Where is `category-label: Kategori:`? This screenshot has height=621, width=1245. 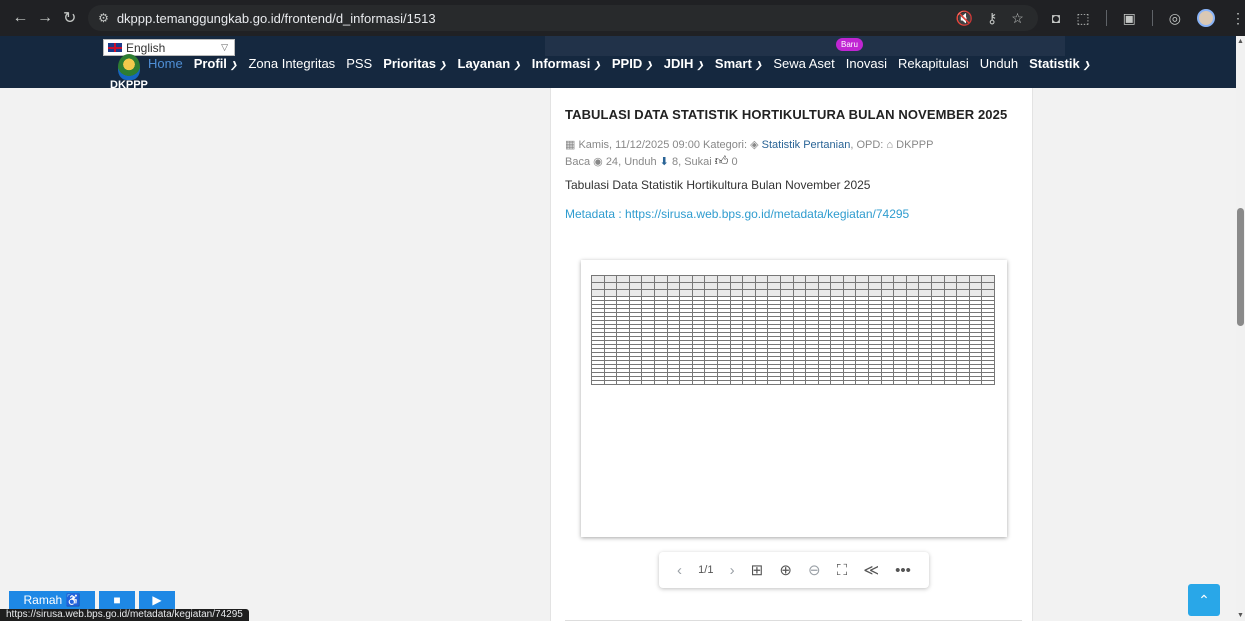 category-label: Kategori: is located at coordinates (725, 145).